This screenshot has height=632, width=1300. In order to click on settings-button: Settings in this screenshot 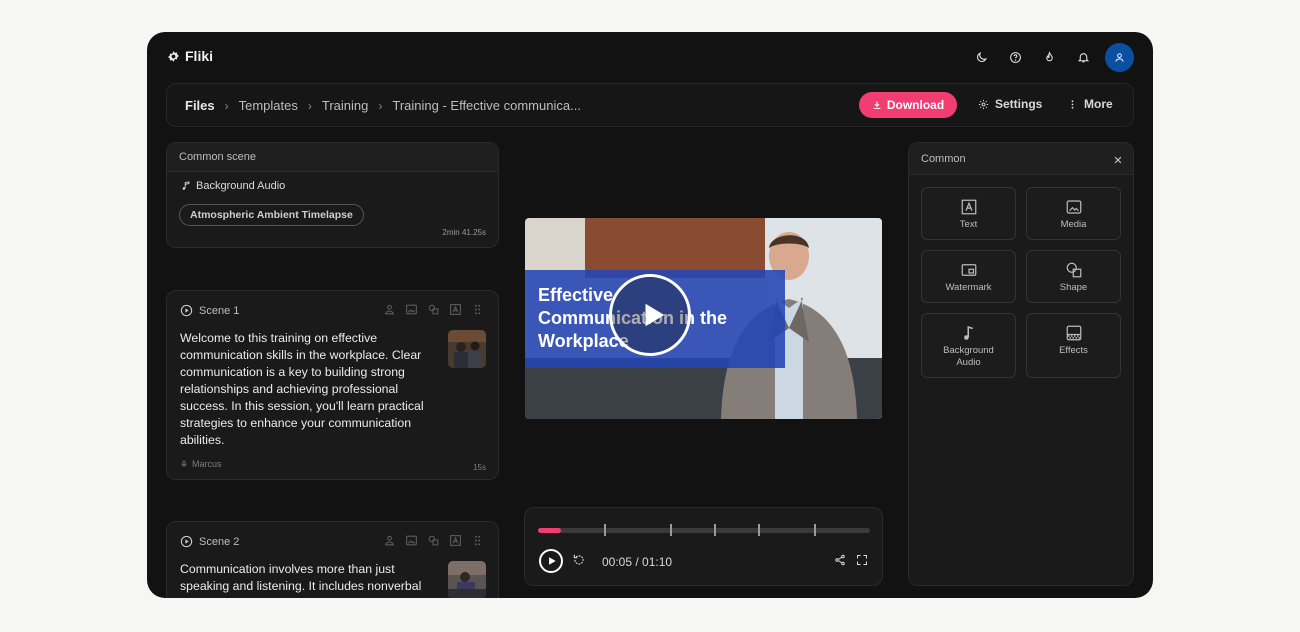, I will do `click(1010, 104)`.